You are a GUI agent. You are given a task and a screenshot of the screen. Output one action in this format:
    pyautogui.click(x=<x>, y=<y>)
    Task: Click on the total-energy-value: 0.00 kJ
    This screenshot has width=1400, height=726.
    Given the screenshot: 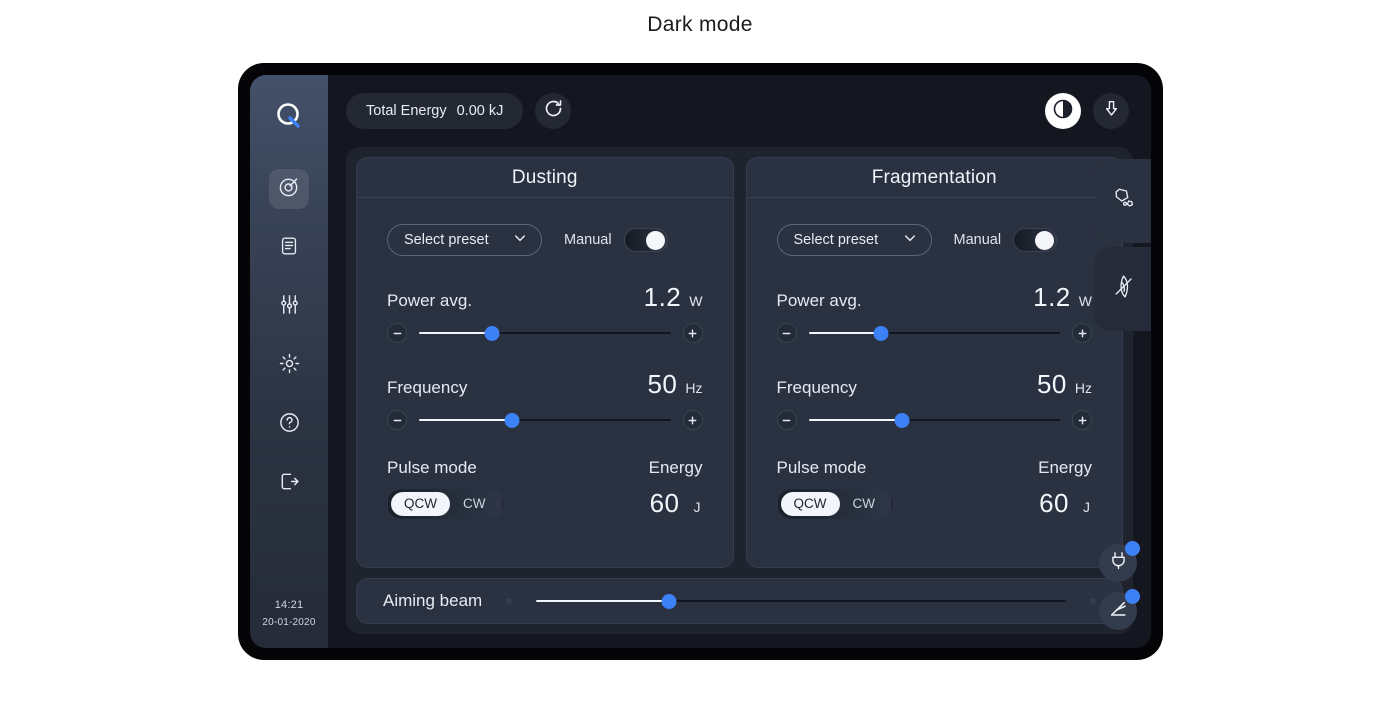 What is the action you would take?
    pyautogui.click(x=480, y=111)
    